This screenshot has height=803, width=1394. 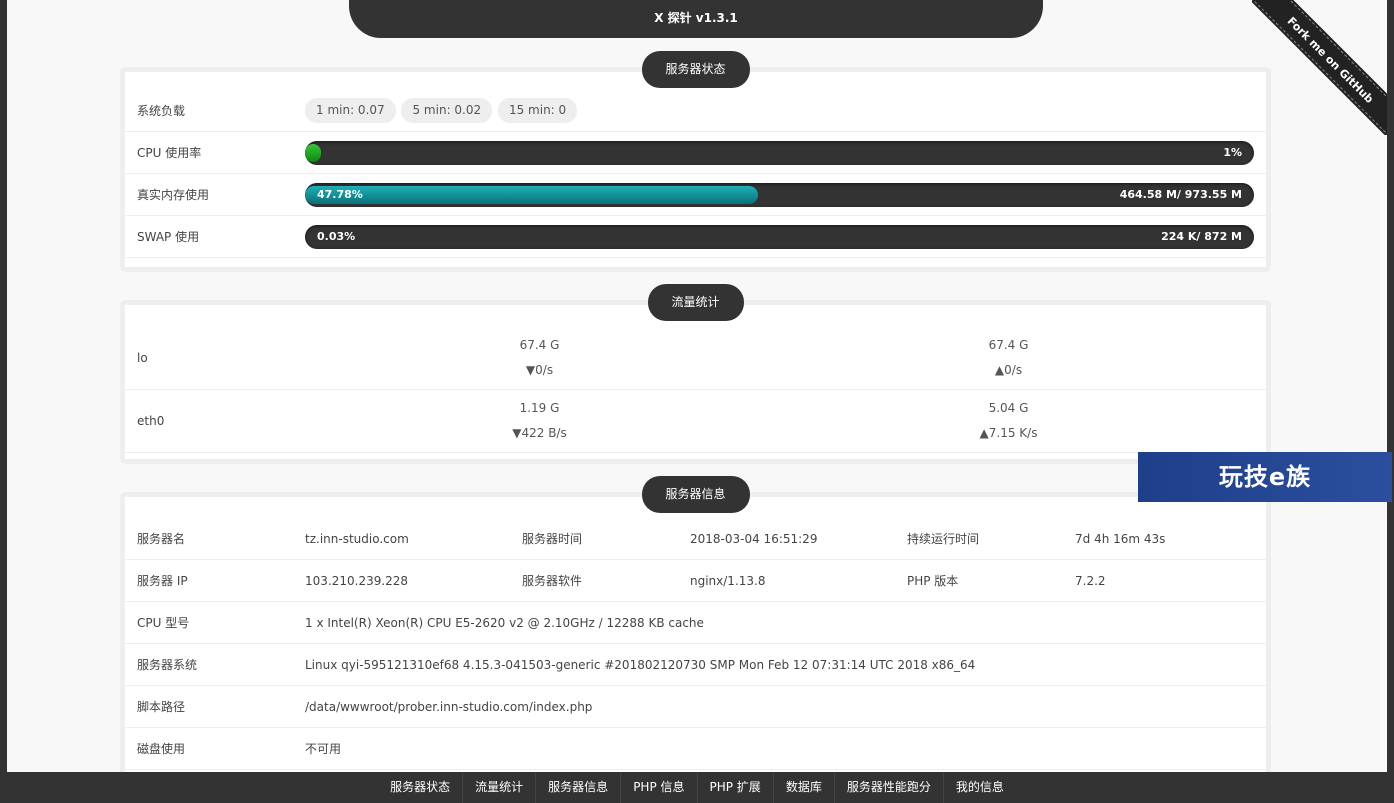 I want to click on nav-database: 数据库, so click(x=804, y=787).